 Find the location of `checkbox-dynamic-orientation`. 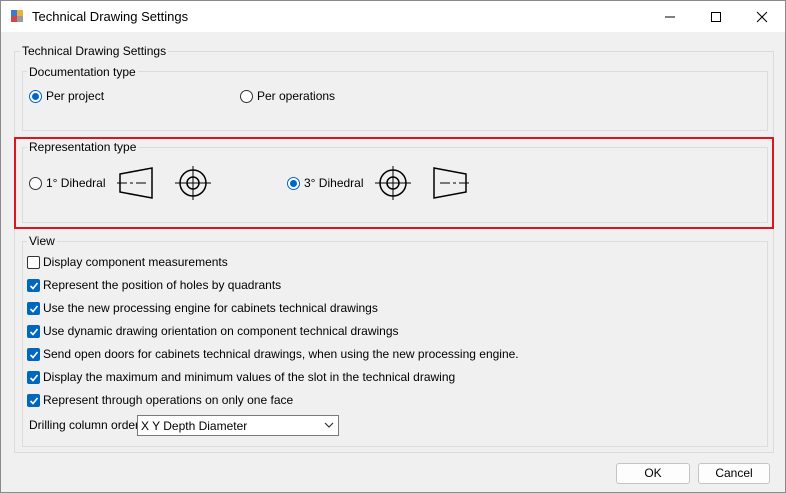

checkbox-dynamic-orientation is located at coordinates (33, 331).